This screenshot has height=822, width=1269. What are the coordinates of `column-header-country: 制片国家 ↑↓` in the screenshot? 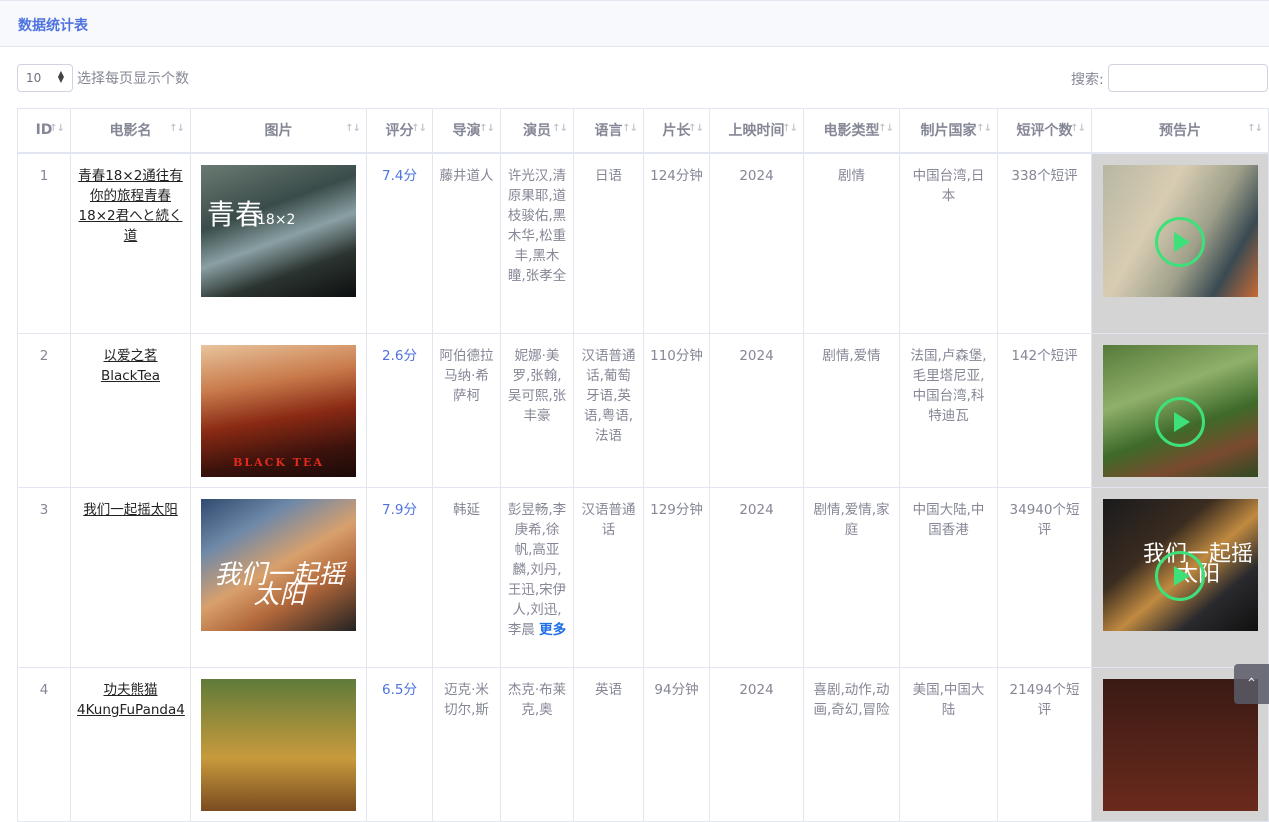 It's located at (948, 131).